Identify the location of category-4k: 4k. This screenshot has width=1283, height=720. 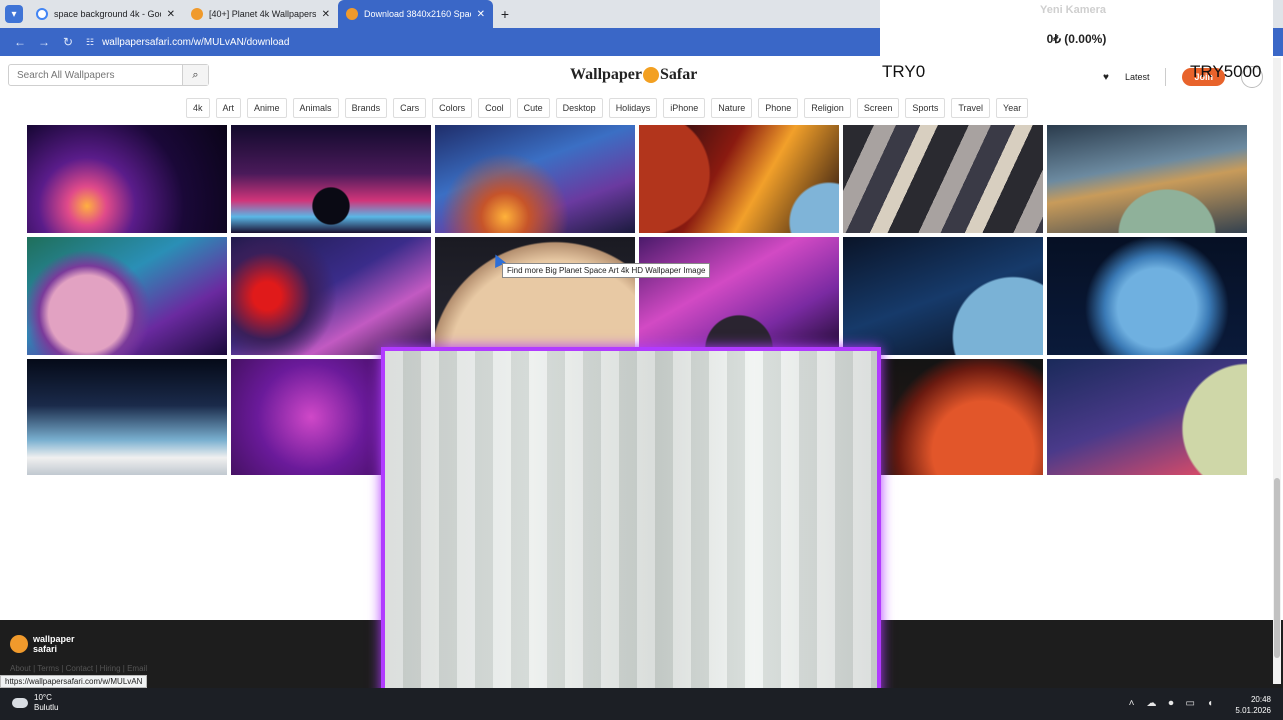
(198, 108).